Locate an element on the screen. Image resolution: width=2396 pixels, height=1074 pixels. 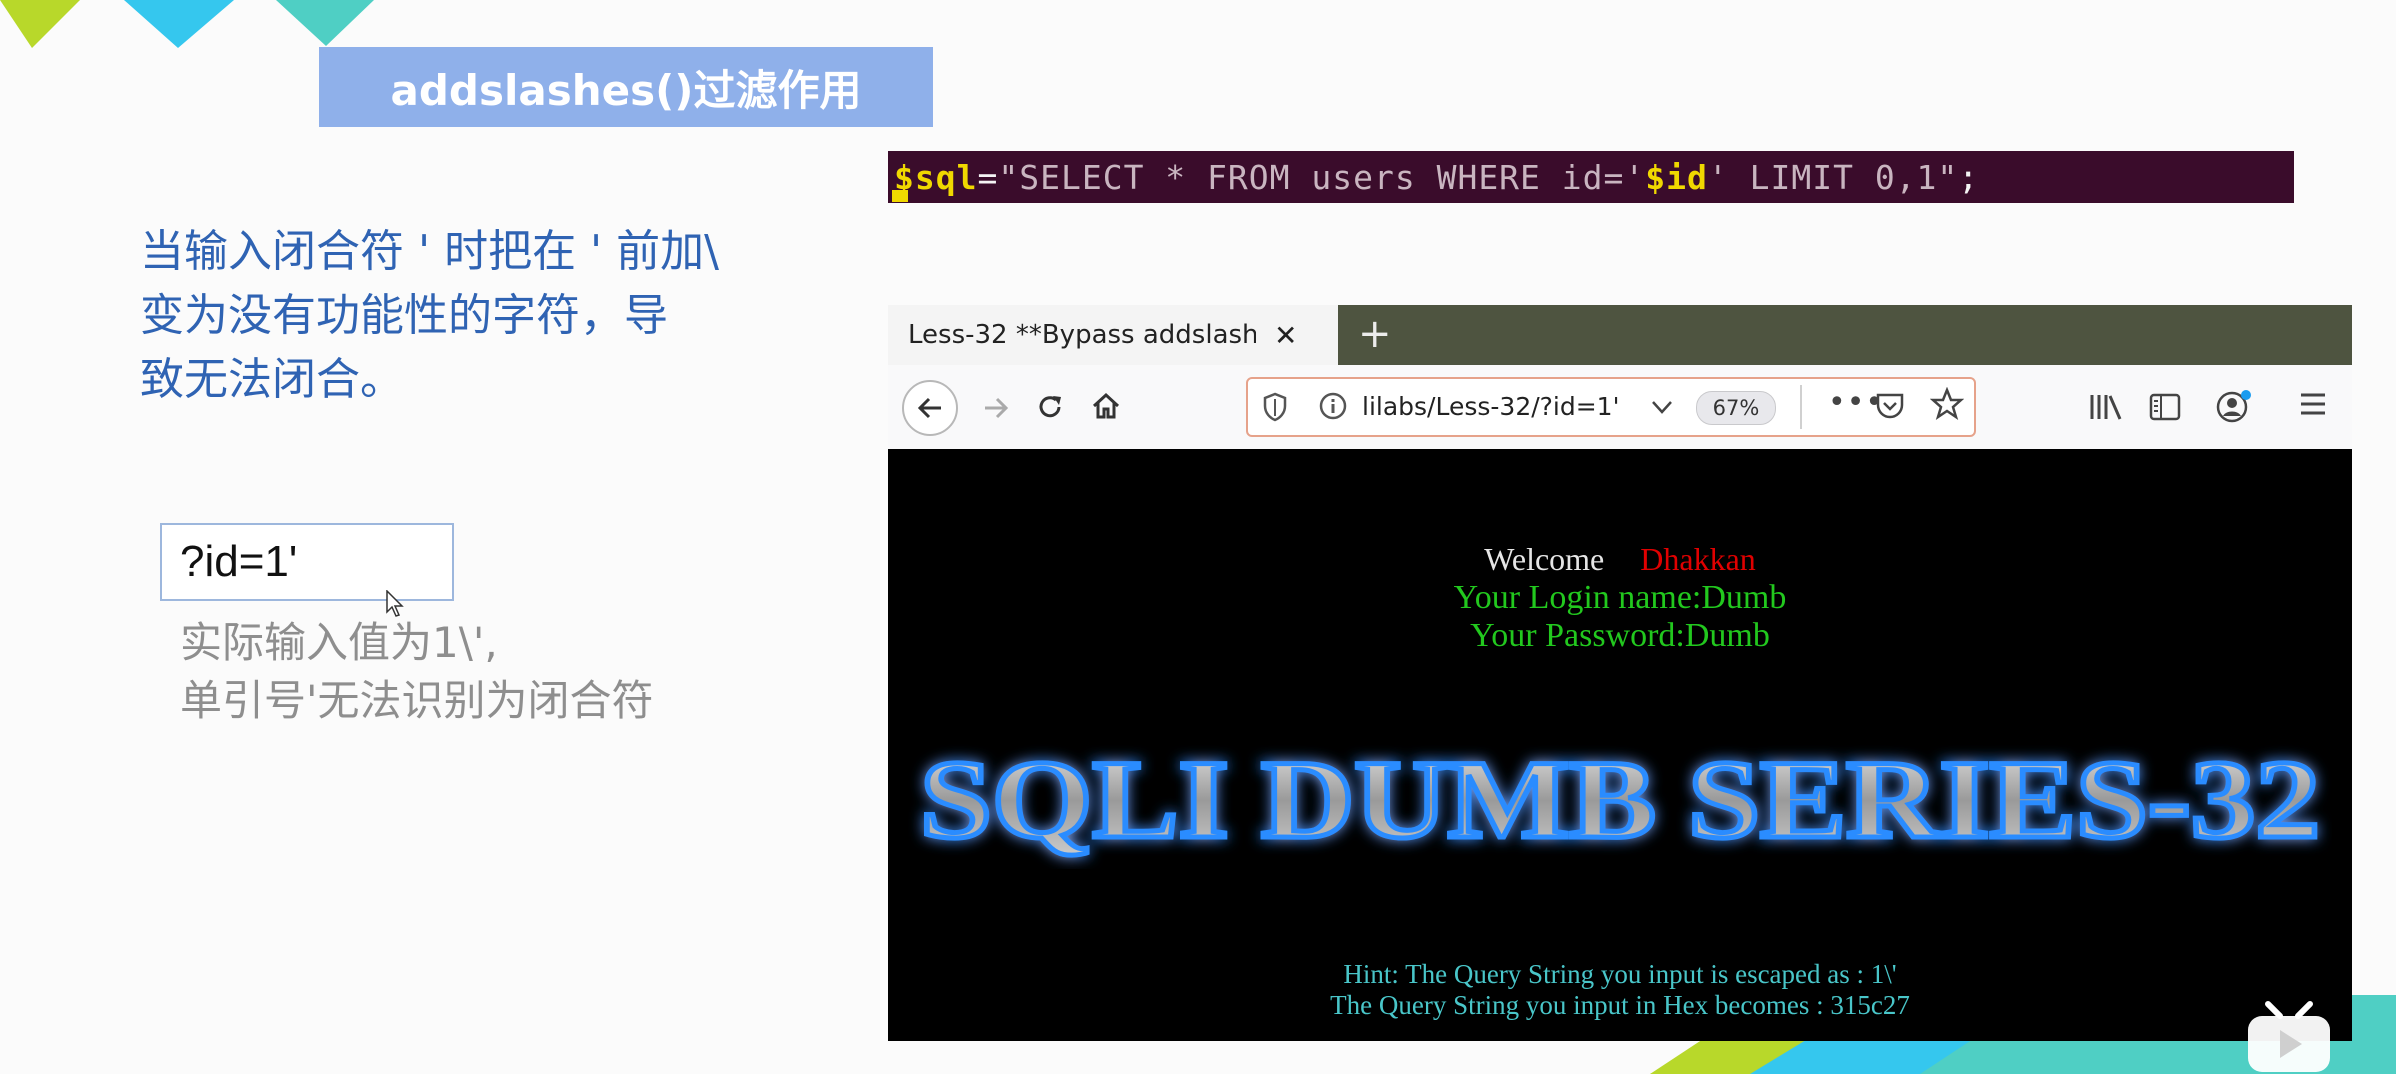
forward-button is located at coordinates (996, 408).